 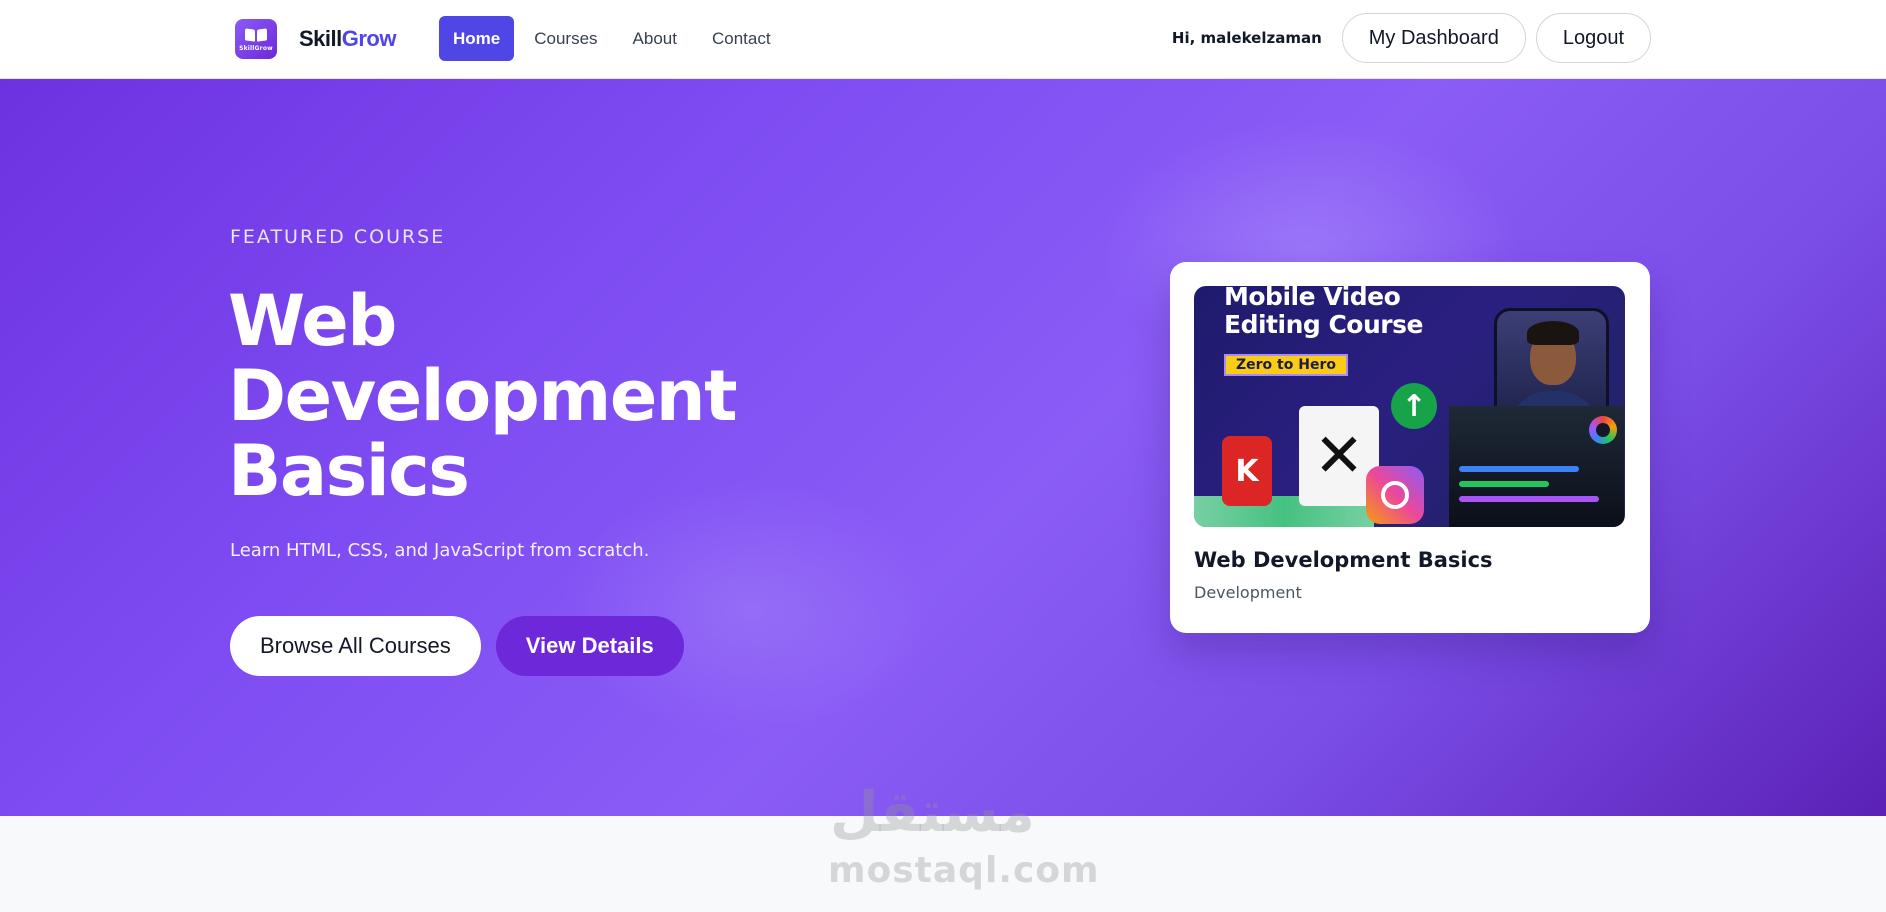 What do you see at coordinates (1414, 406) in the screenshot?
I see `arrow-up-icon: ↑` at bounding box center [1414, 406].